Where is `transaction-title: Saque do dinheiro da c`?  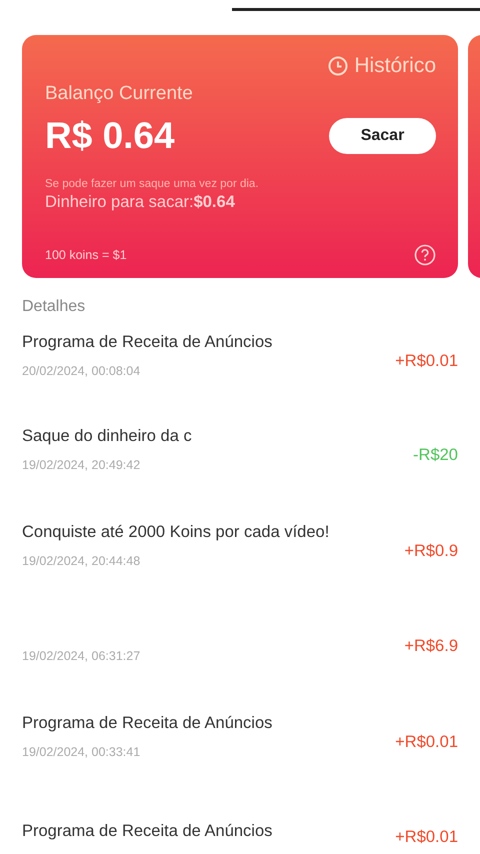 transaction-title: Saque do dinheiro da c is located at coordinates (107, 436).